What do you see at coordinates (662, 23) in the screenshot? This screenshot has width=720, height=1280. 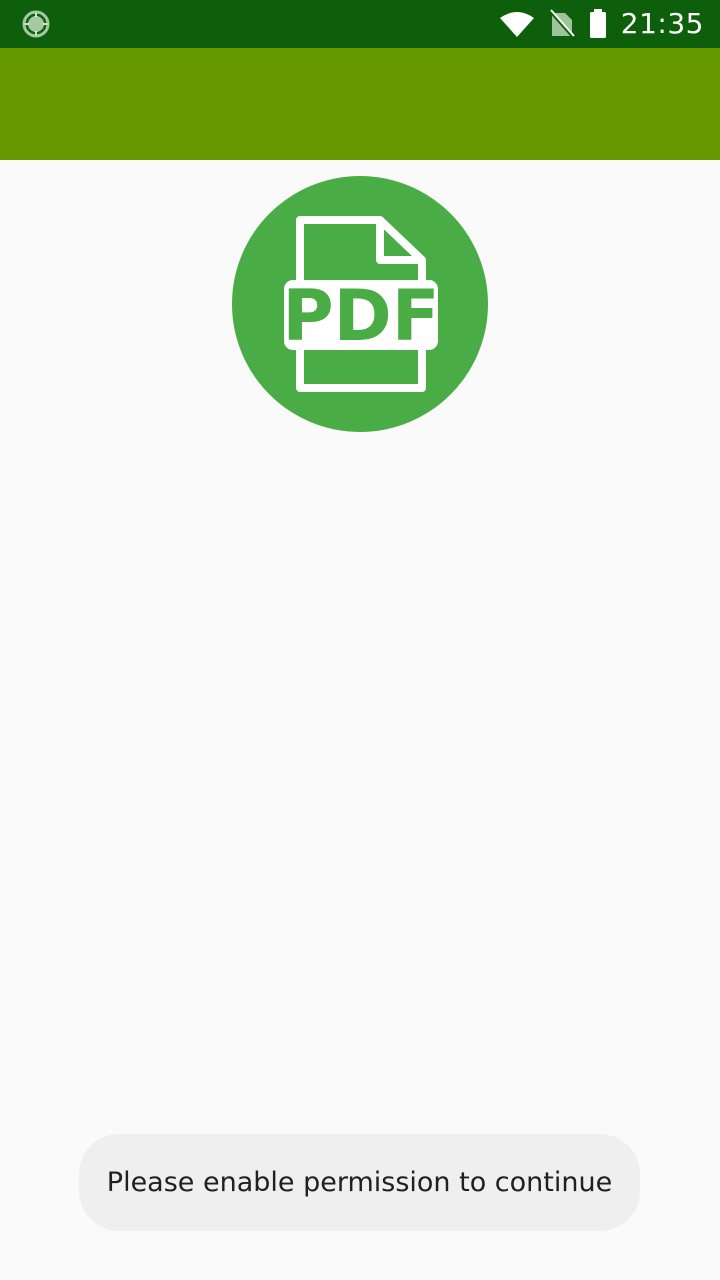 I see `status-time: 21:35` at bounding box center [662, 23].